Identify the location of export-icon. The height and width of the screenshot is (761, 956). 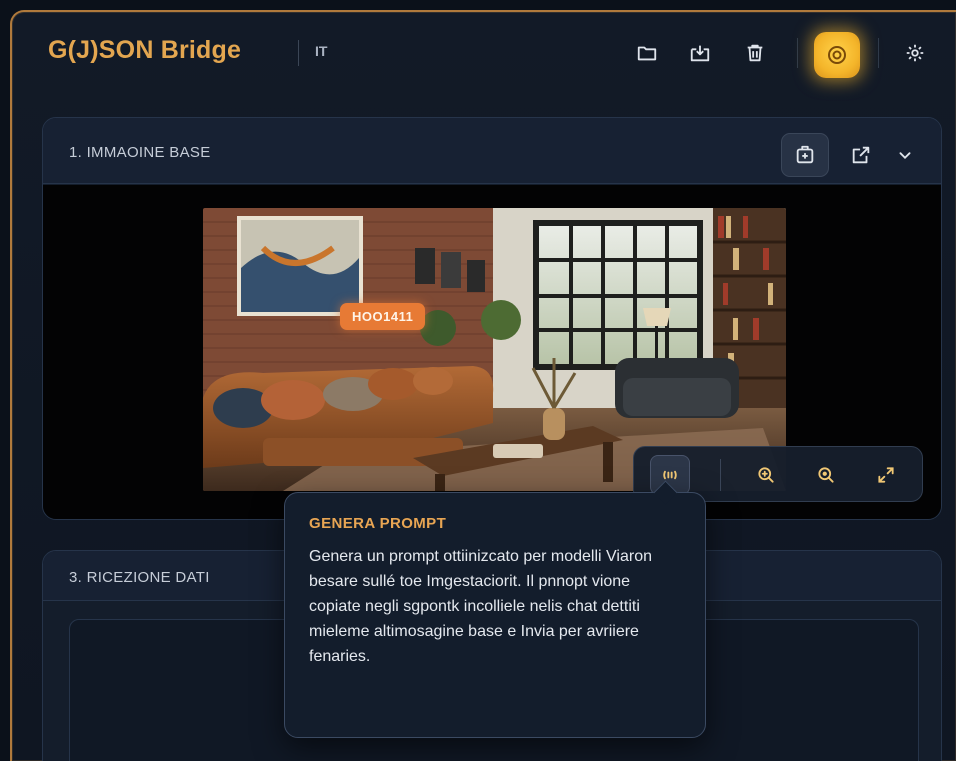
(861, 155).